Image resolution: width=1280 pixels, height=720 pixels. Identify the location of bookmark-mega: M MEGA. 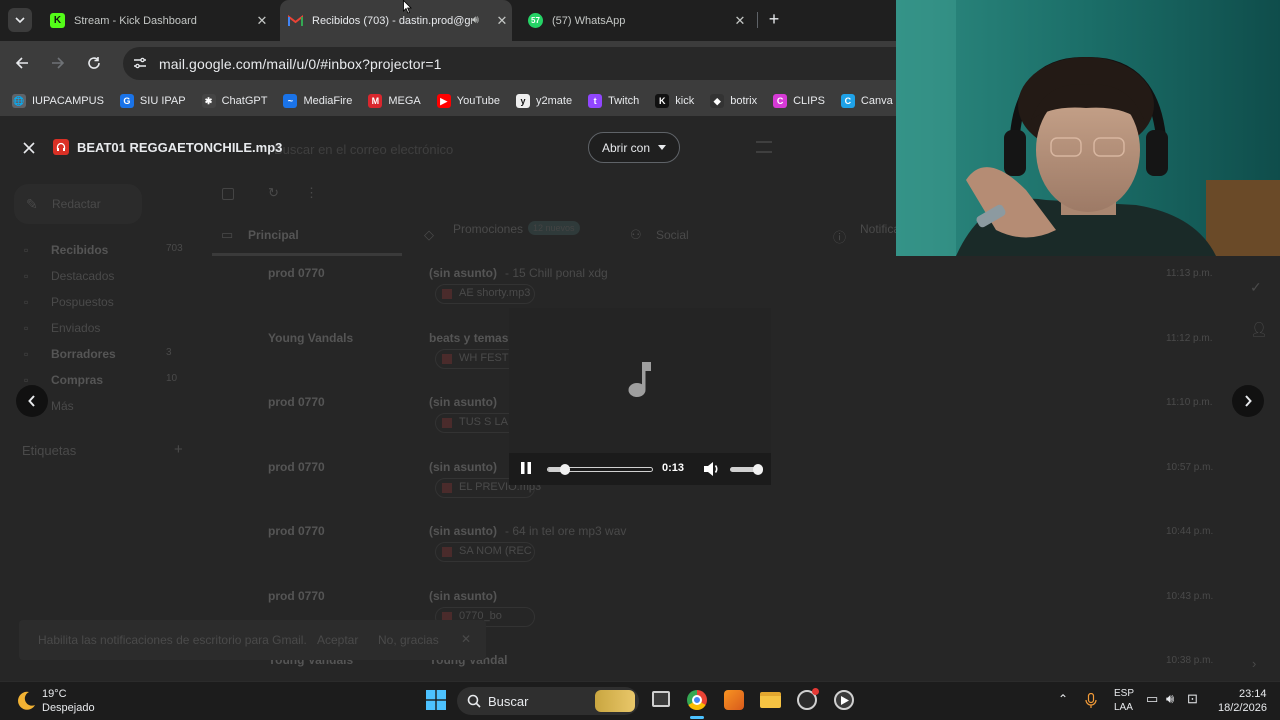
(394, 101).